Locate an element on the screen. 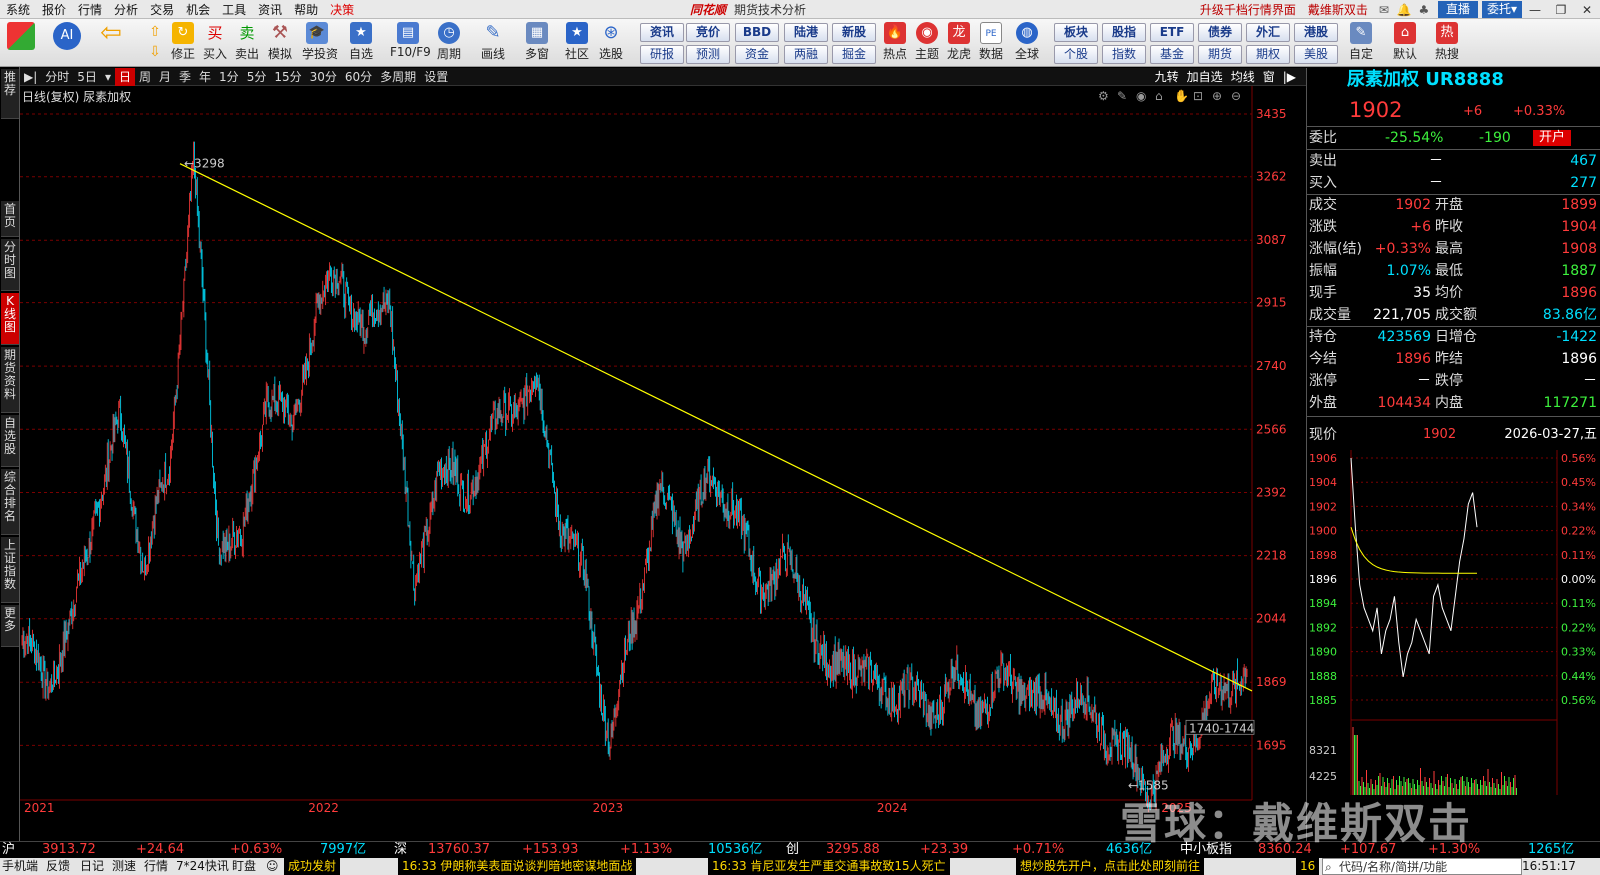 This screenshot has height=875, width=1600. trade-entrust-button: 委托▾ is located at coordinates (1501, 9).